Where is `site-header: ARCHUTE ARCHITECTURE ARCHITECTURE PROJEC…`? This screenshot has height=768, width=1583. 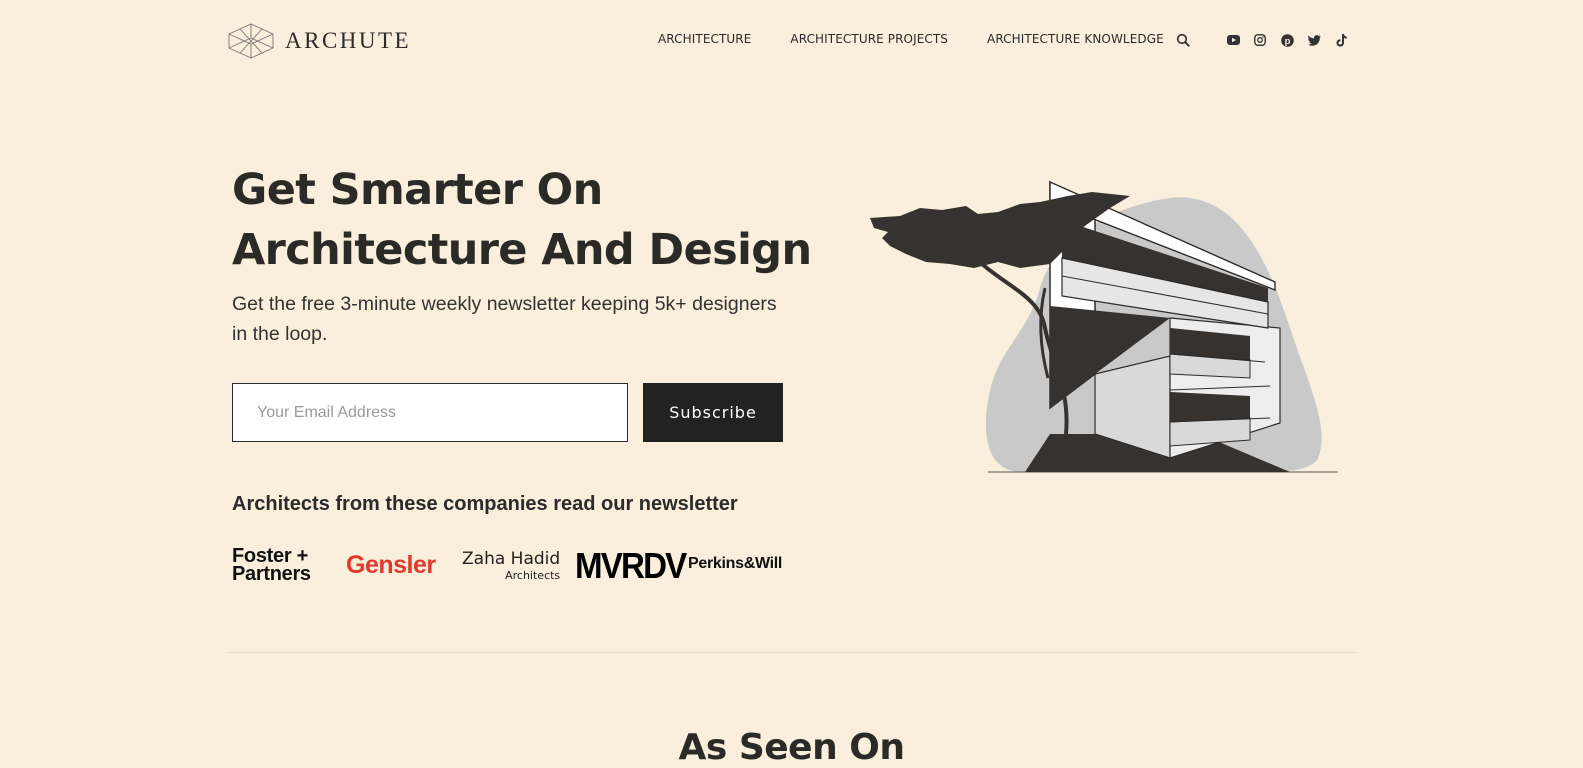
site-header: ARCHUTE ARCHITECTURE ARCHITECTURE PROJEC… is located at coordinates (791, 40).